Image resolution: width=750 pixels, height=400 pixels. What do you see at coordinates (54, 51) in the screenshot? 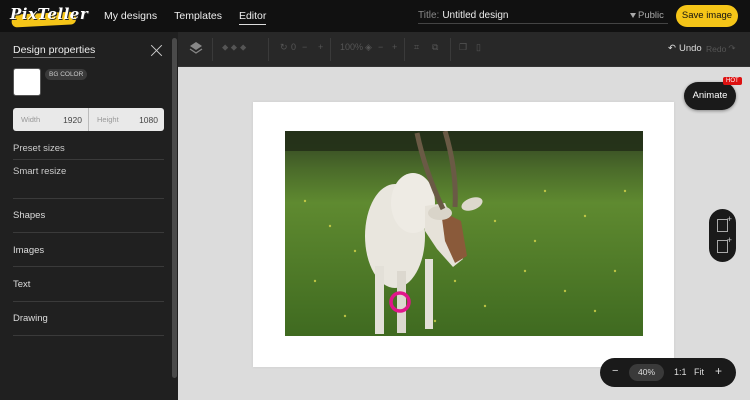
I see `panel-title: Design properties` at bounding box center [54, 51].